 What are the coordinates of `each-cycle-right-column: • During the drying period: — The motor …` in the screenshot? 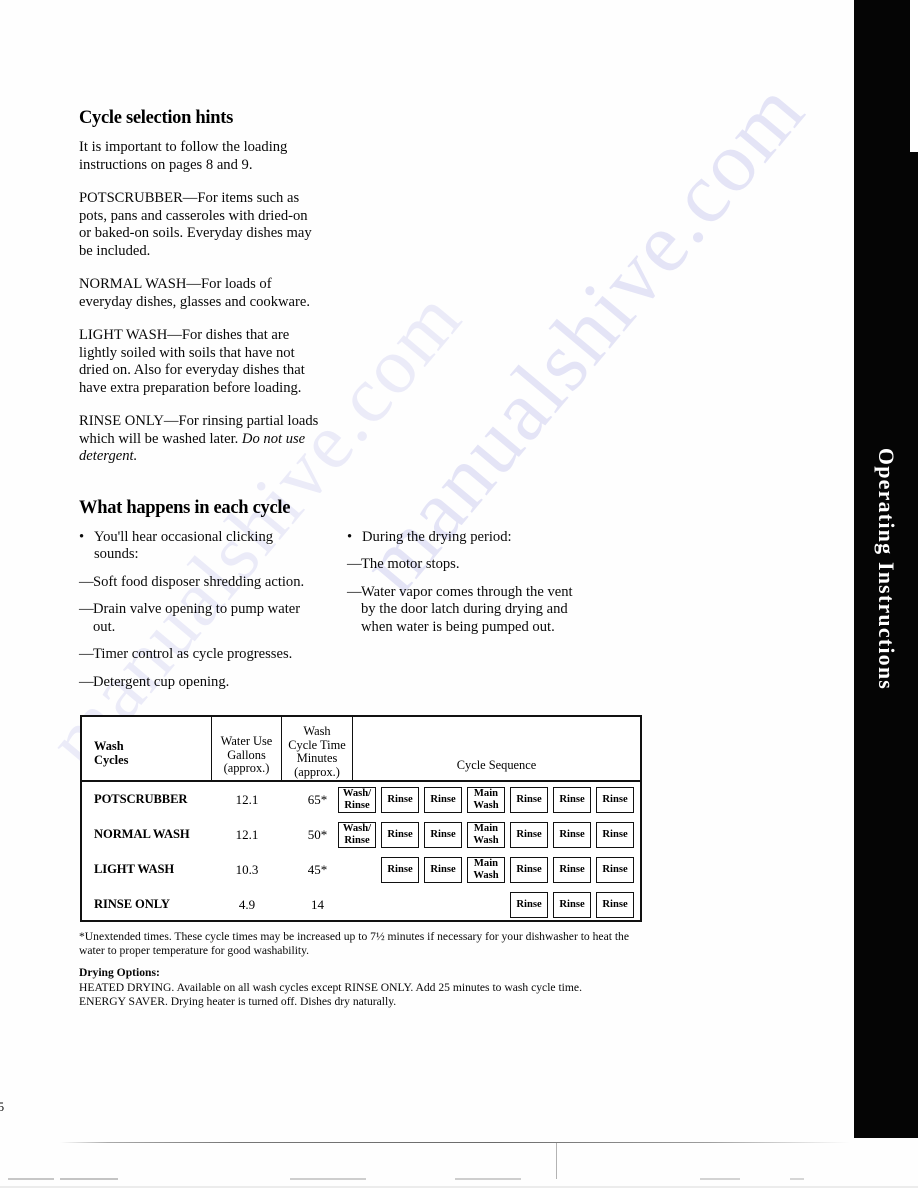 It's located at (464, 588).